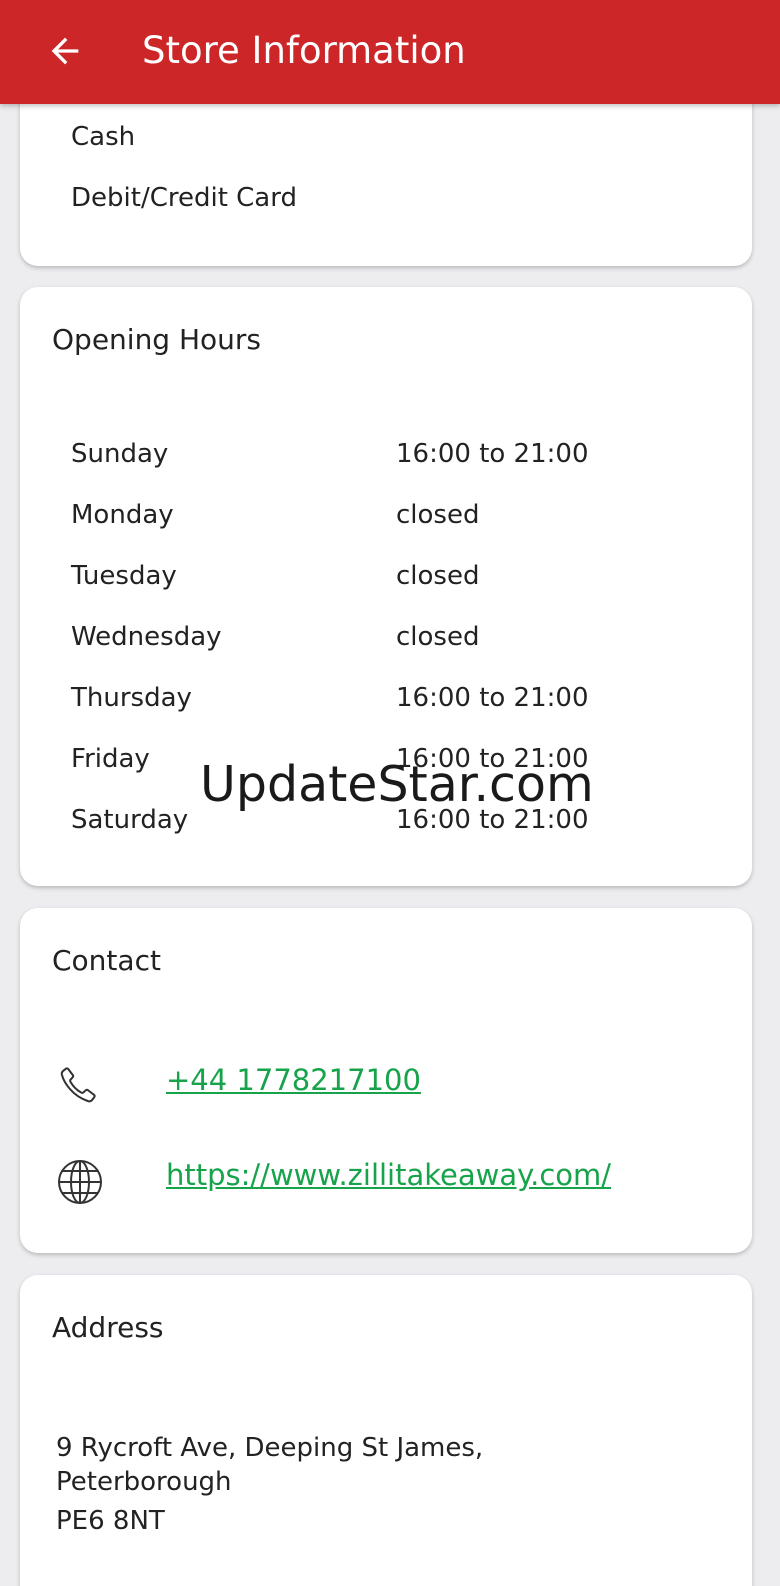 The width and height of the screenshot is (780, 1586). I want to click on page-title: Store Information, so click(304, 50).